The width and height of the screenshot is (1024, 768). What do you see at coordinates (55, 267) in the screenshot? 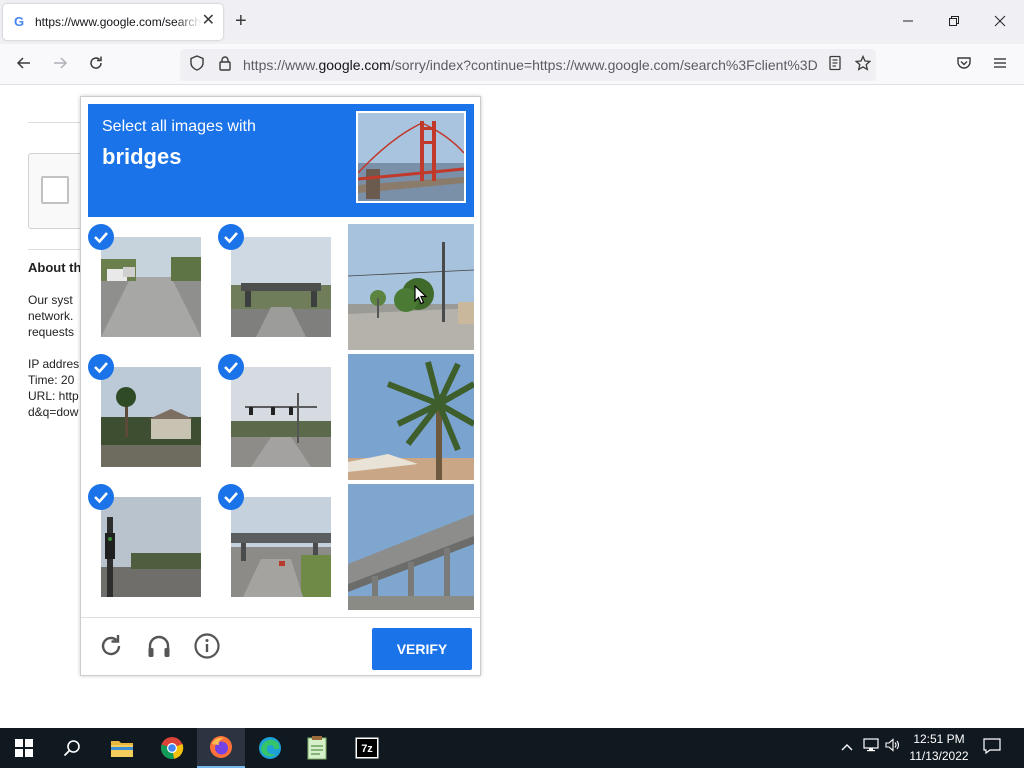
I see `about-heading: About th` at bounding box center [55, 267].